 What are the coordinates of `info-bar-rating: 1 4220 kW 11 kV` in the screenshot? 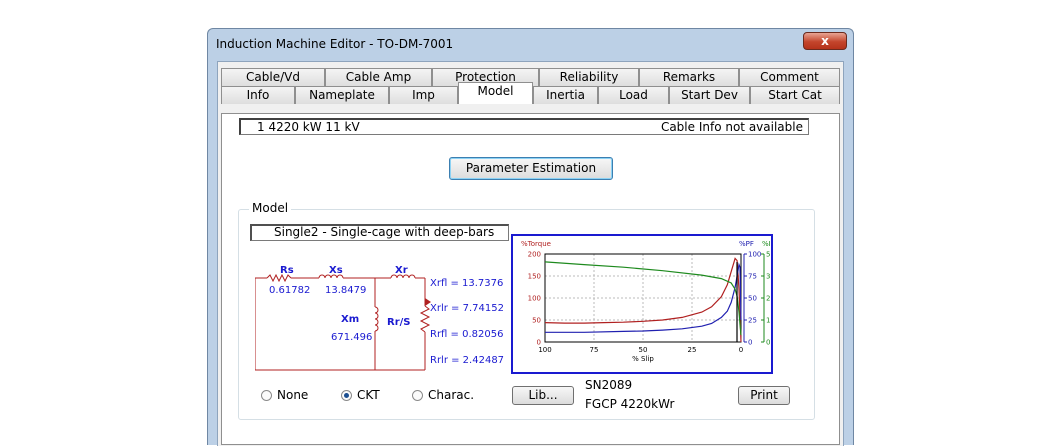 It's located at (308, 127).